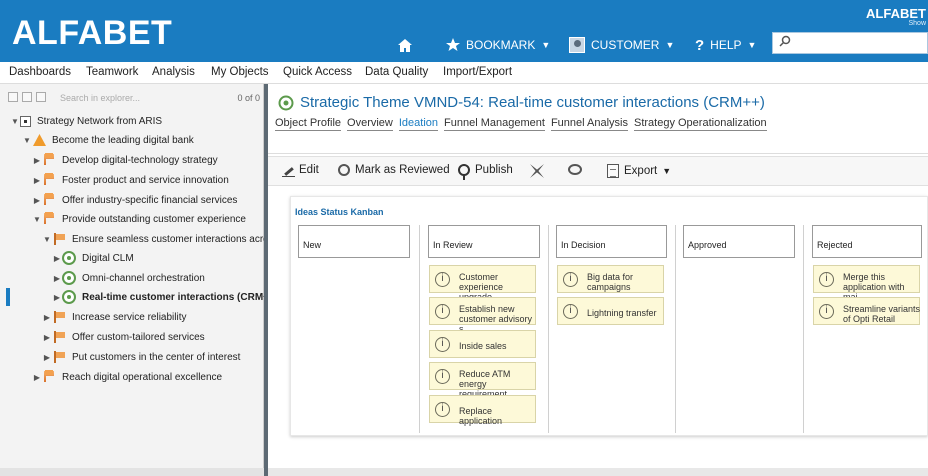  What do you see at coordinates (309, 170) in the screenshot?
I see `edit-label: Edit` at bounding box center [309, 170].